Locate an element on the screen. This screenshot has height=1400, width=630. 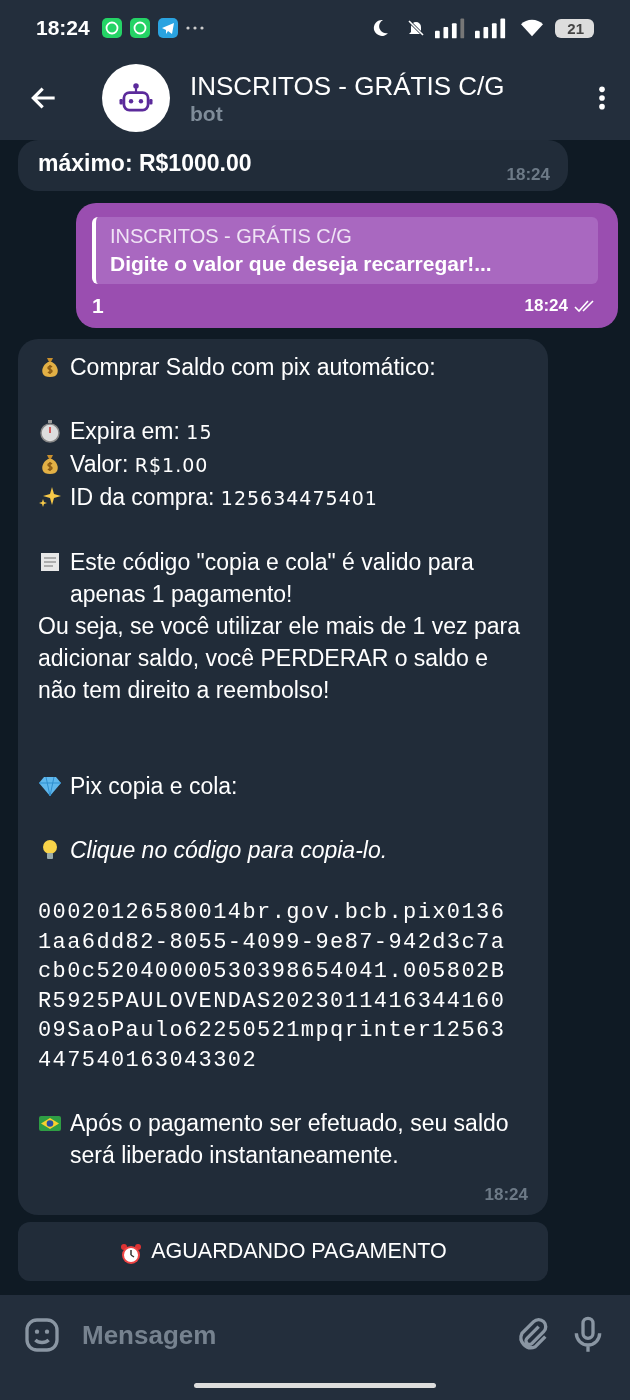
message-line: Ou seja, se você utilizar ele mais de 1 vez para adicionar saldo, você PERDERAR o saldo e não tem direito a reembolso! is located at coordinates (279, 658).